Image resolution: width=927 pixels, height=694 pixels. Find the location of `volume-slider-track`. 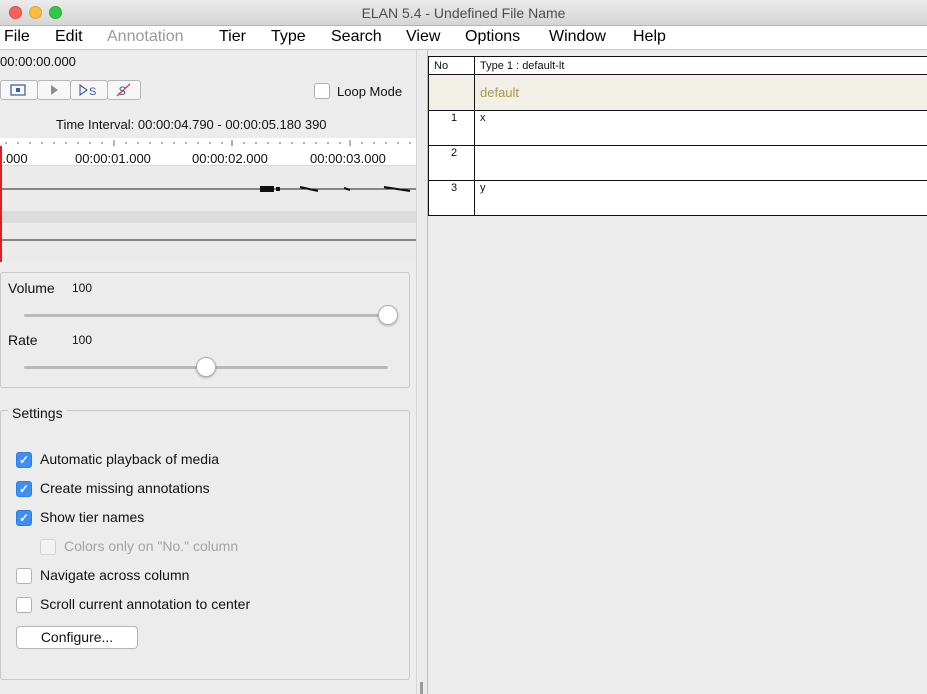

volume-slider-track is located at coordinates (206, 315).